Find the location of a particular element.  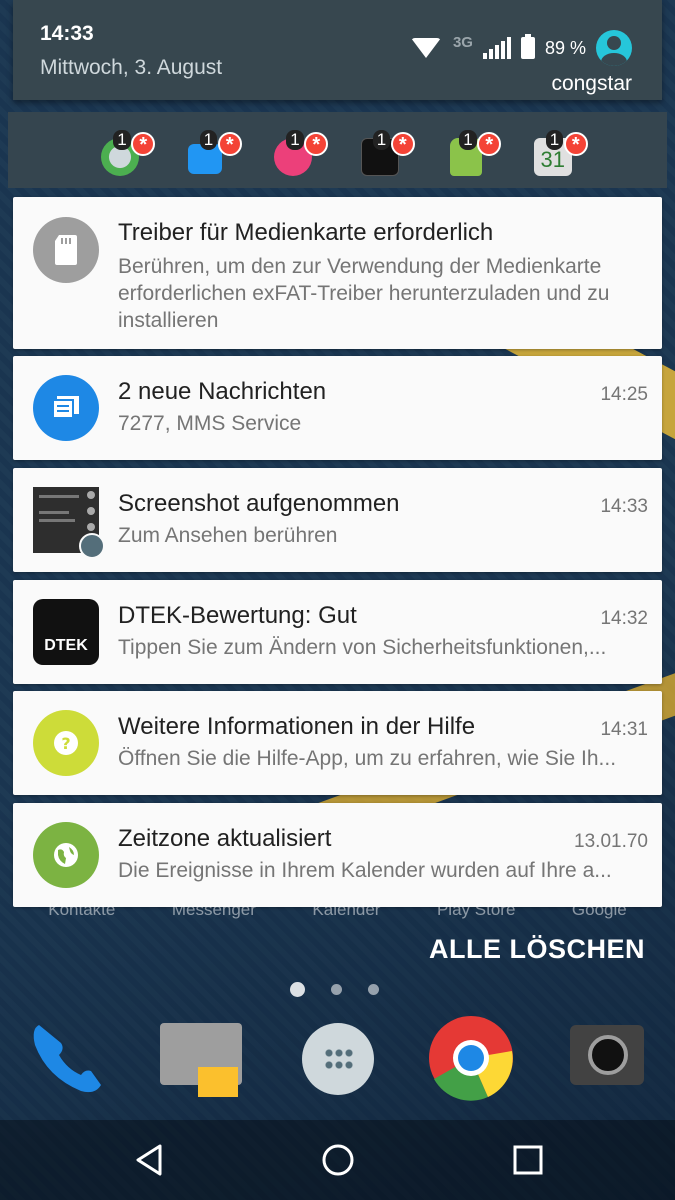

messages-icon: 1 * is located at coordinates (214, 152).